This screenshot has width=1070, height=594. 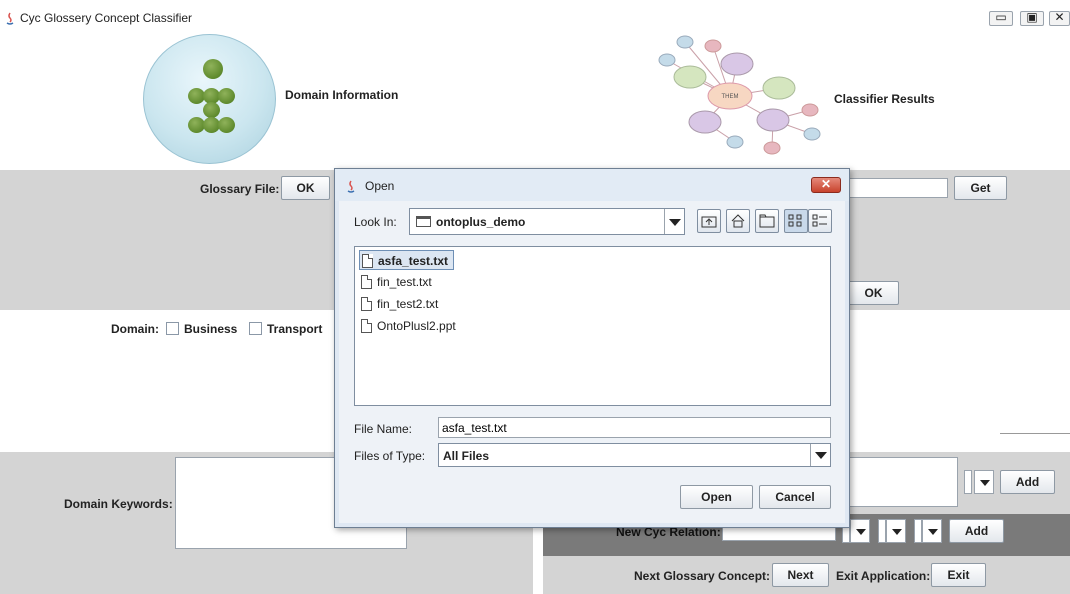 I want to click on next-glossary-concept-label: Next Glossary Concept:, so click(x=702, y=576).